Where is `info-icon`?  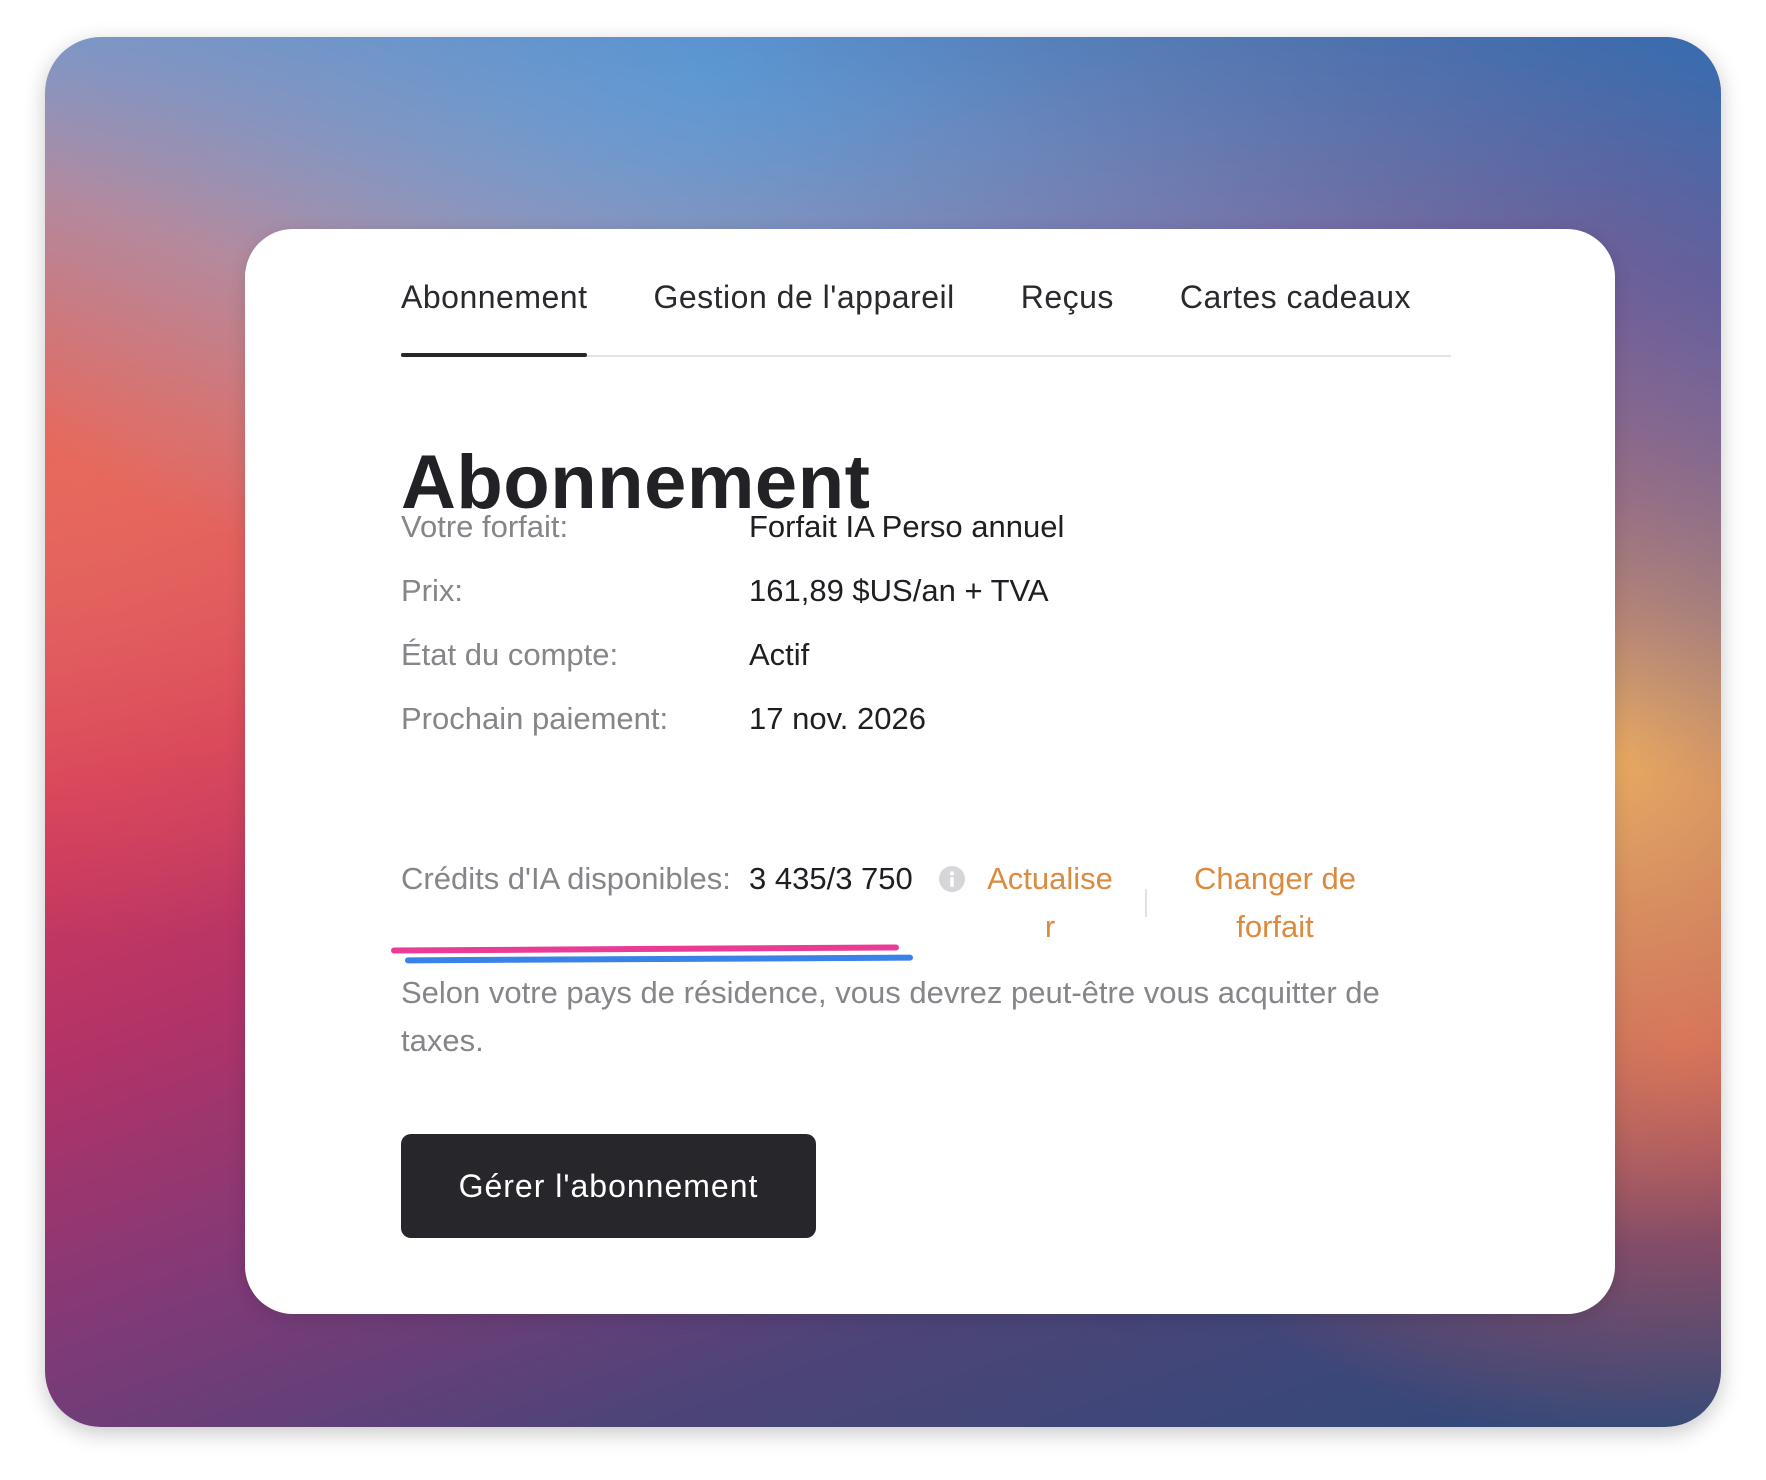 info-icon is located at coordinates (952, 879).